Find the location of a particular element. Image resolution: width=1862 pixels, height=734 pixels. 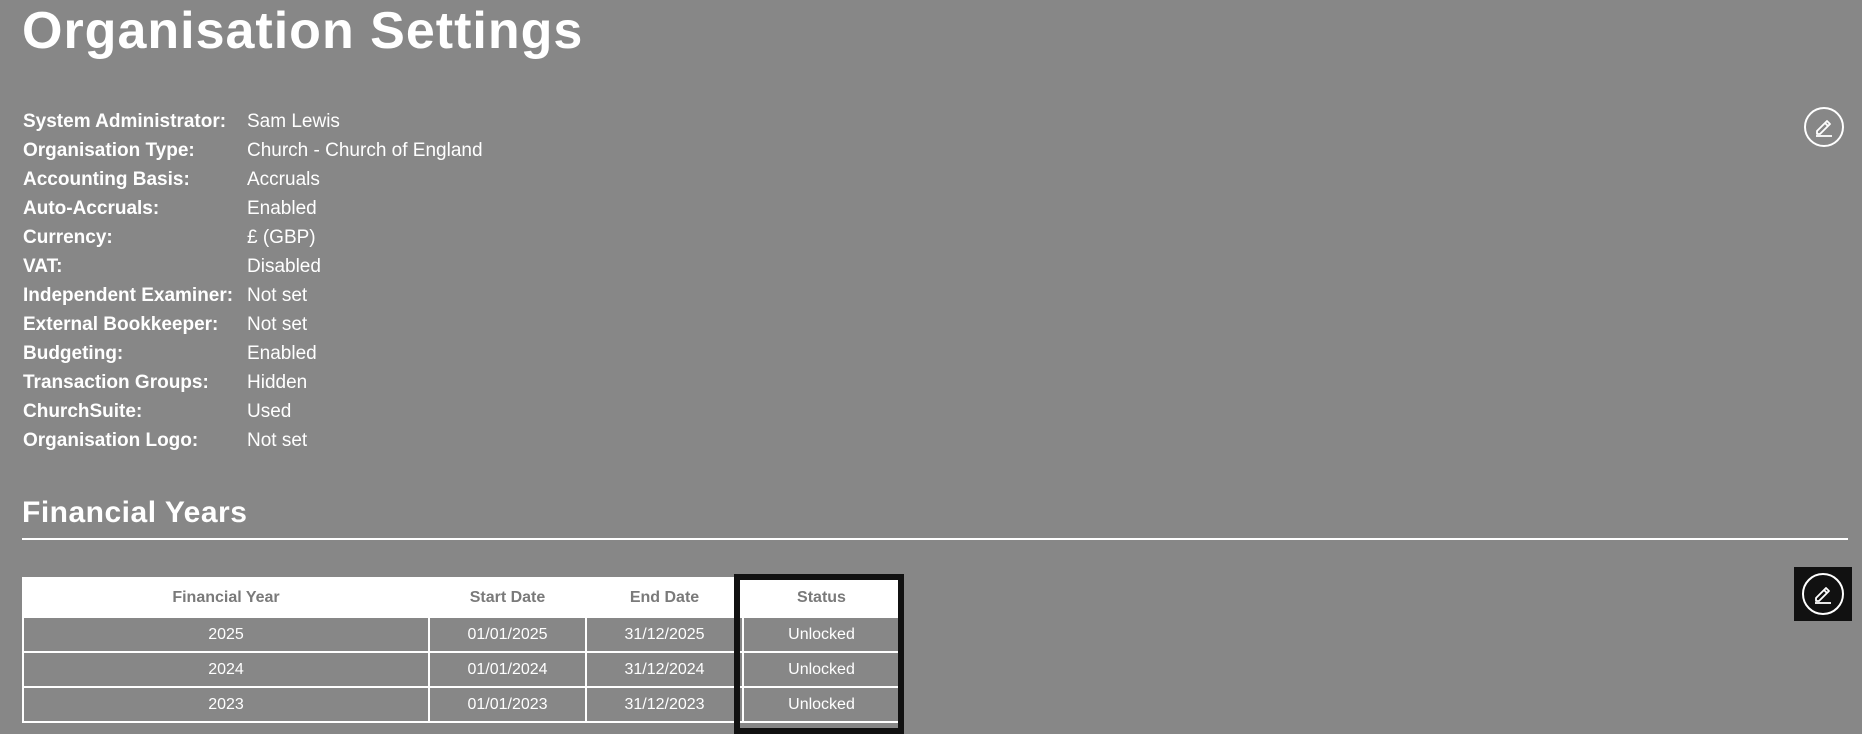

table-row: 2023 01/01/2023 31/12/2023 Unlocked is located at coordinates (461, 704).